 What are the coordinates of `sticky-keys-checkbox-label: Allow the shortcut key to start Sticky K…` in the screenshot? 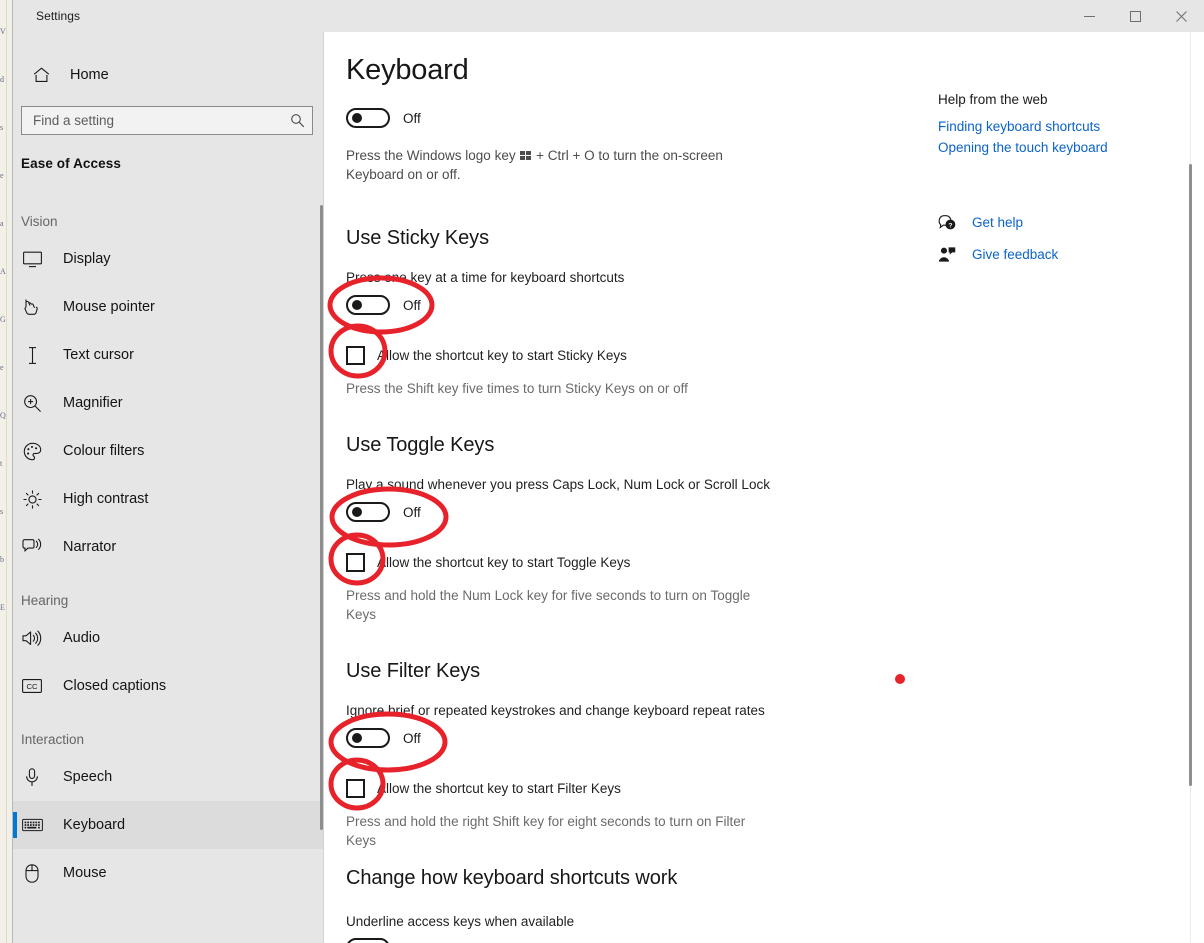 It's located at (502, 355).